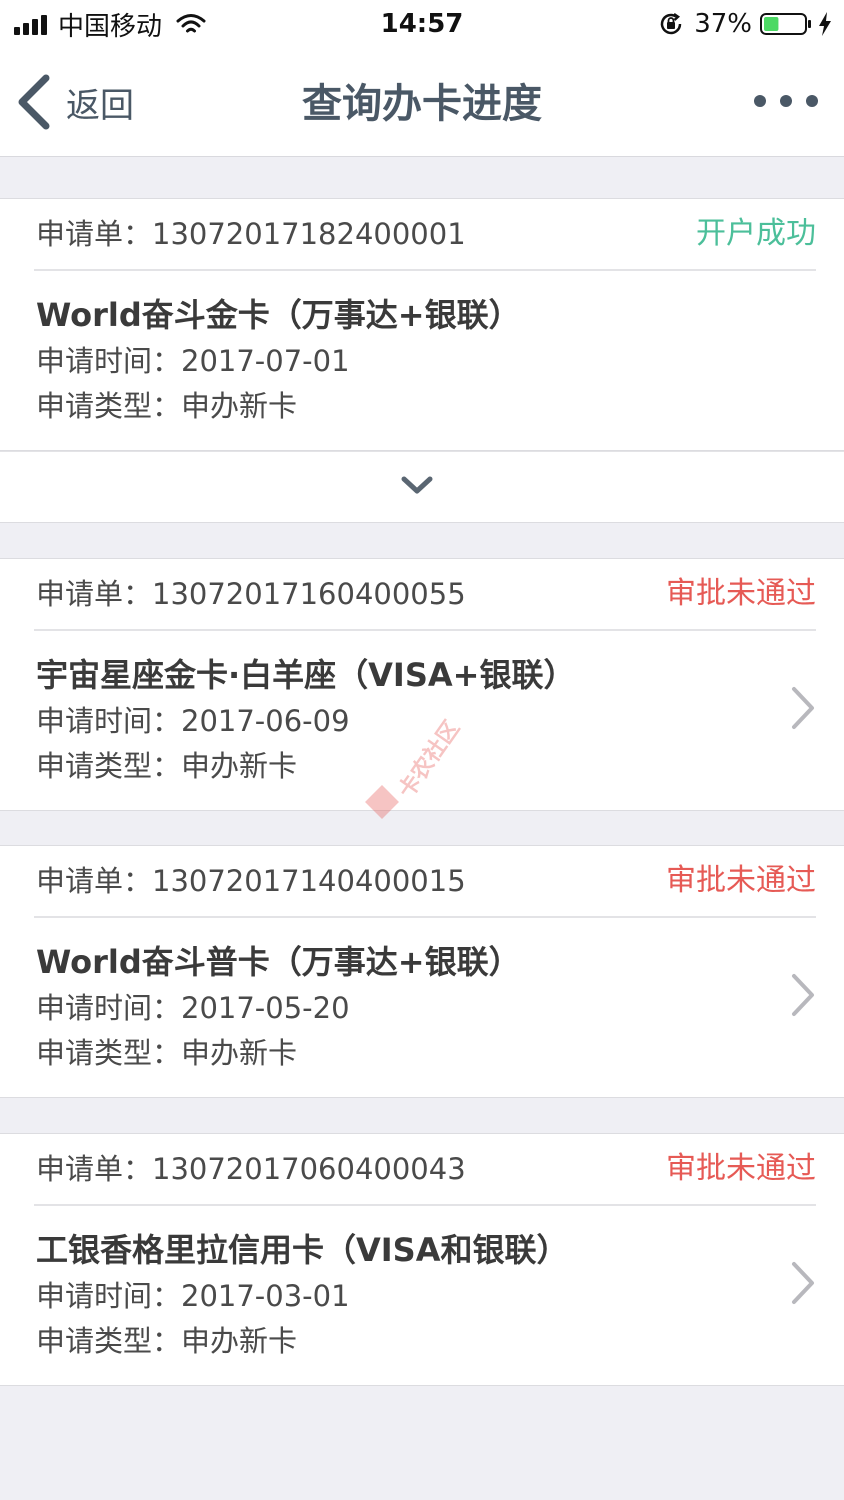 The width and height of the screenshot is (844, 1500). Describe the element at coordinates (723, 24) in the screenshot. I see `battery-percent: 37%` at that location.